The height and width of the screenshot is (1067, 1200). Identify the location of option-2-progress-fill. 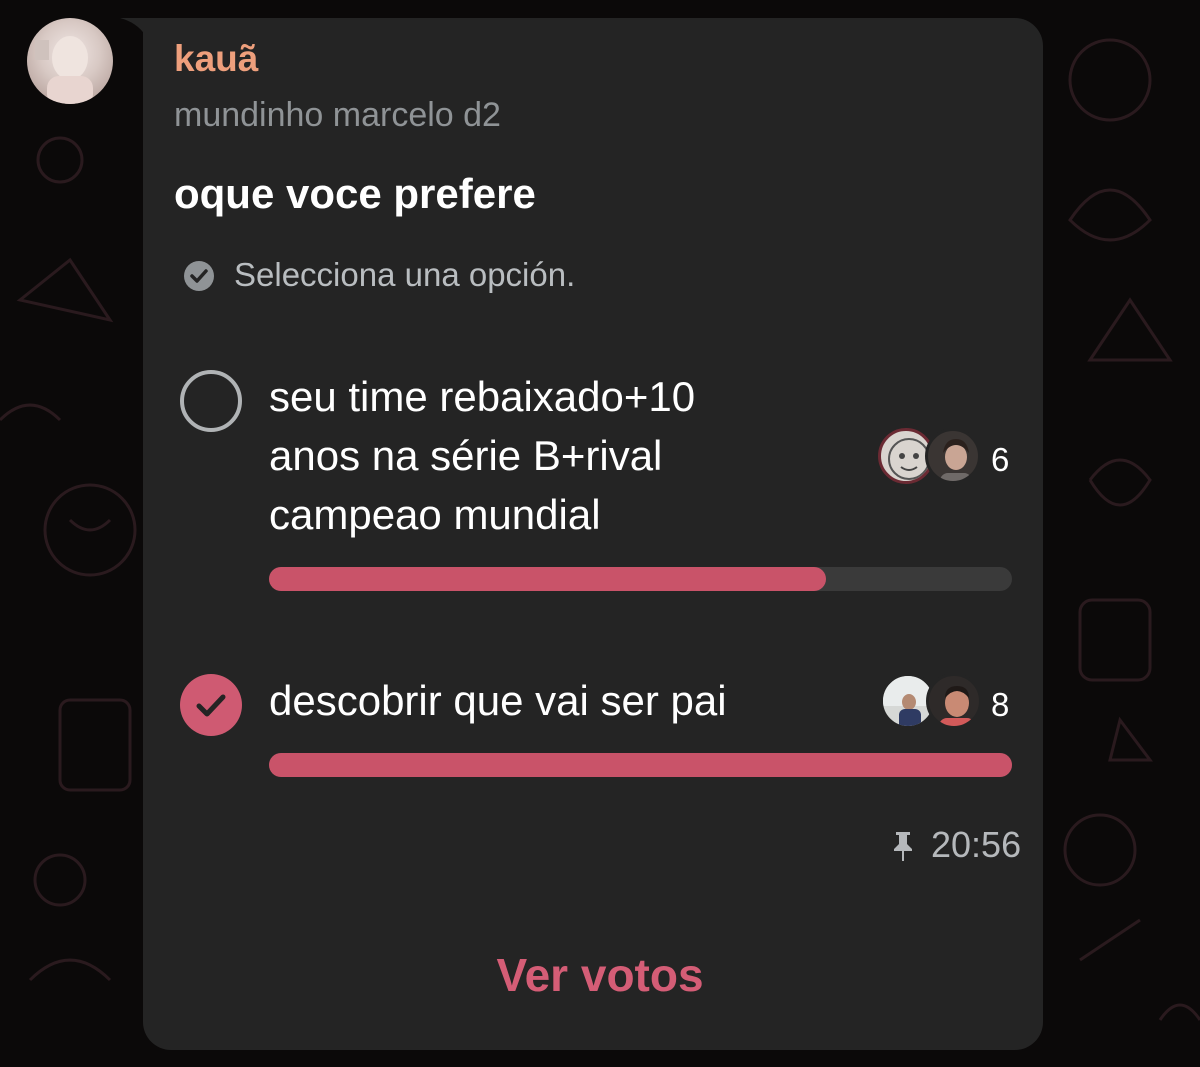
(640, 765).